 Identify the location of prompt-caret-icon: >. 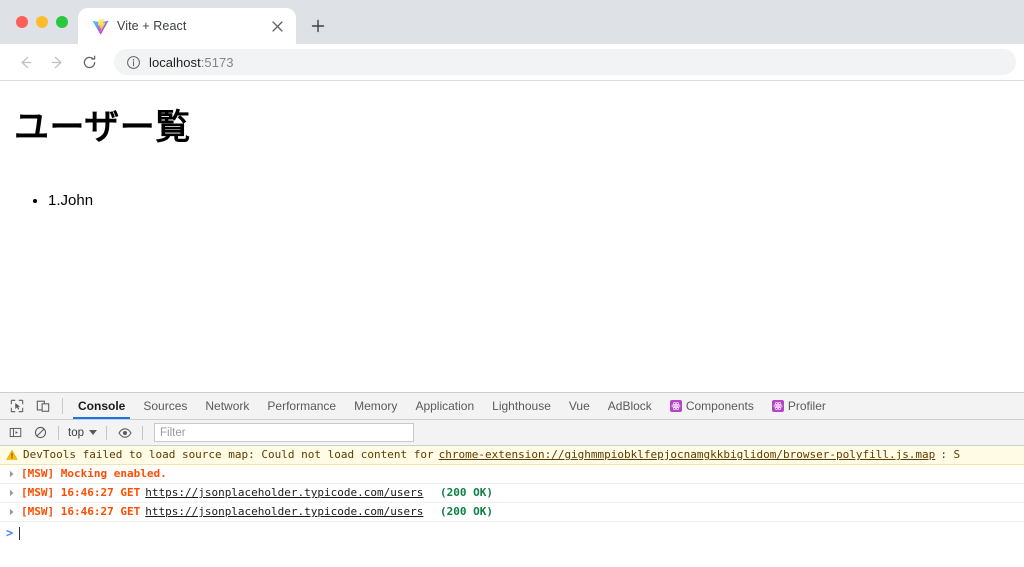
(10, 533).